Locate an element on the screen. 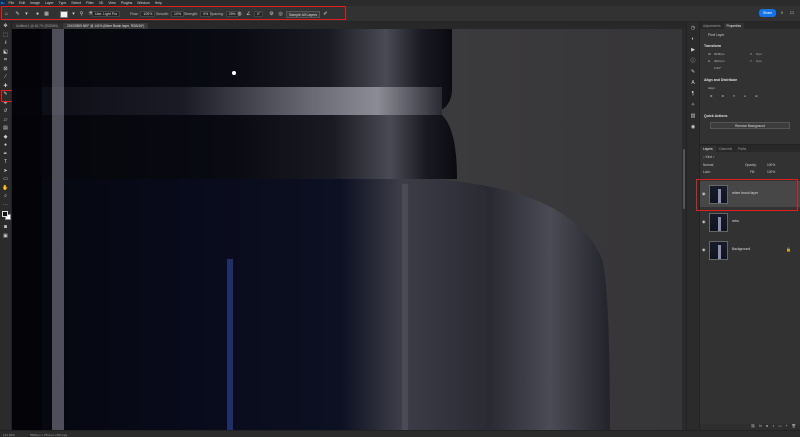 This screenshot has height=437, width=800. angle-input: 0° is located at coordinates (259, 14).